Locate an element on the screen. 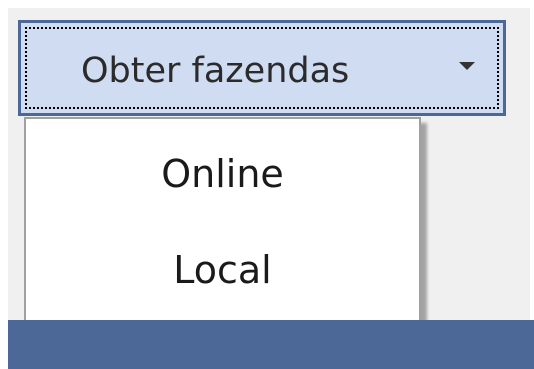  get-farms-label: Obter fazendas is located at coordinates (215, 71).